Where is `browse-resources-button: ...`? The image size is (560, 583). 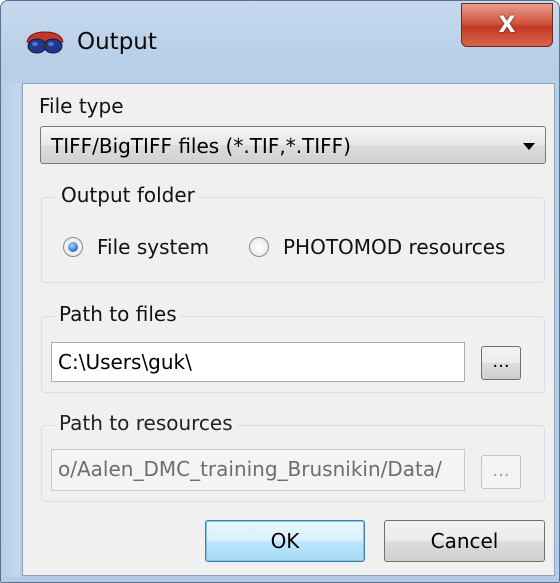
browse-resources-button: ... is located at coordinates (501, 472).